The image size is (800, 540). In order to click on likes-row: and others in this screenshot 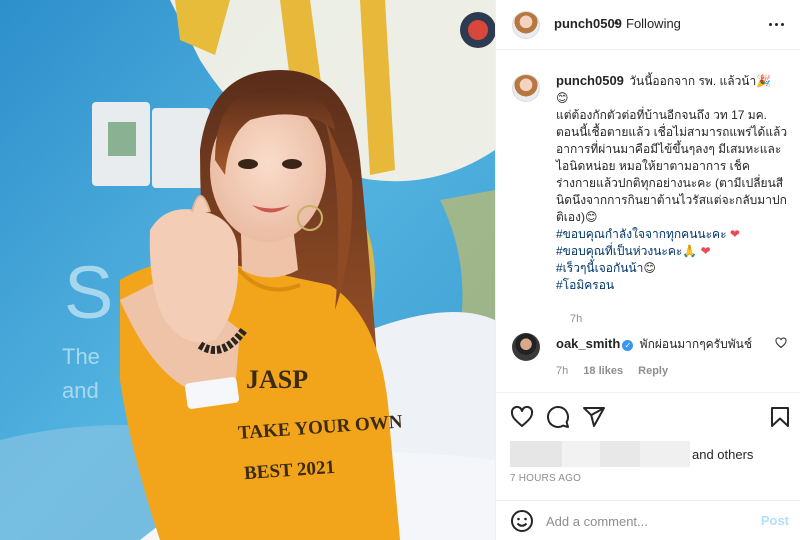, I will do `click(652, 454)`.